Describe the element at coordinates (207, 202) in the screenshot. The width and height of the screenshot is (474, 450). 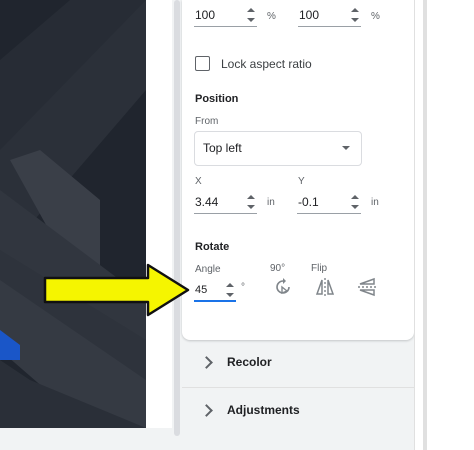
I see `position-x-value: 3.44` at that location.